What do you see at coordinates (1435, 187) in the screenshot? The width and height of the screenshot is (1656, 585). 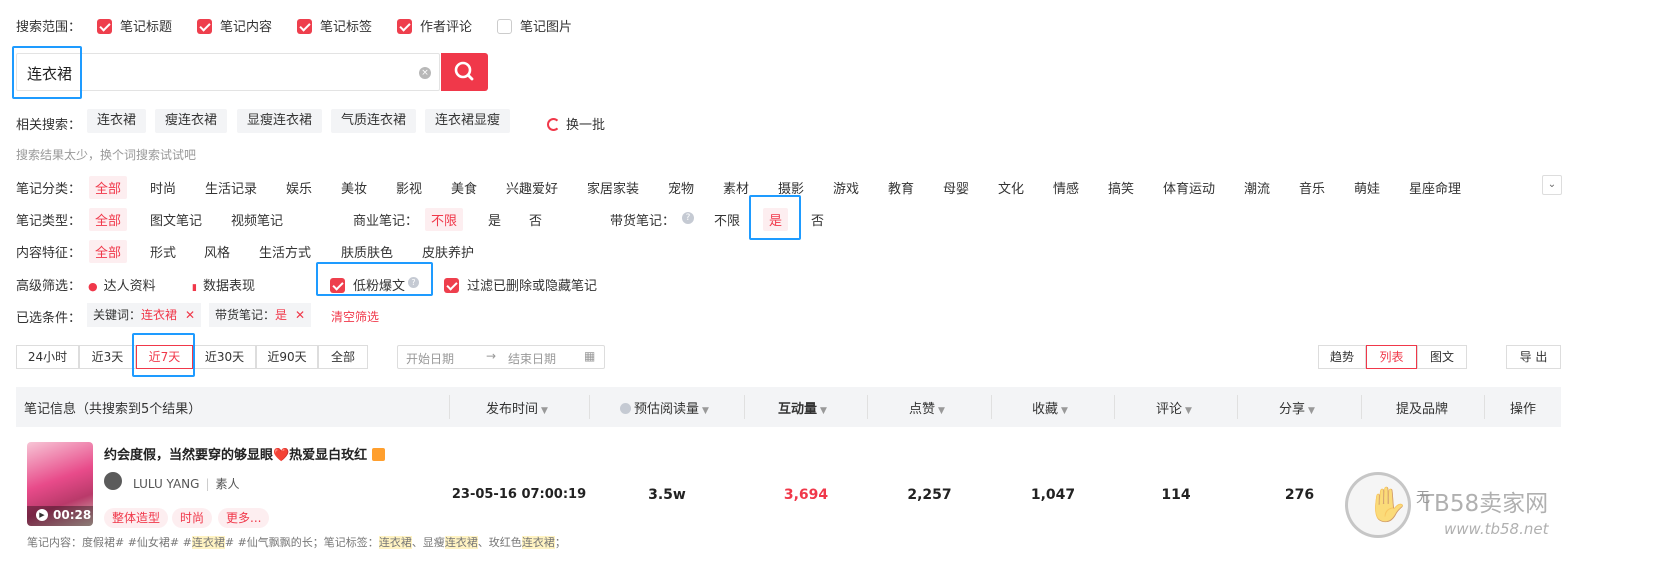 I see `category-item: 星座命理` at bounding box center [1435, 187].